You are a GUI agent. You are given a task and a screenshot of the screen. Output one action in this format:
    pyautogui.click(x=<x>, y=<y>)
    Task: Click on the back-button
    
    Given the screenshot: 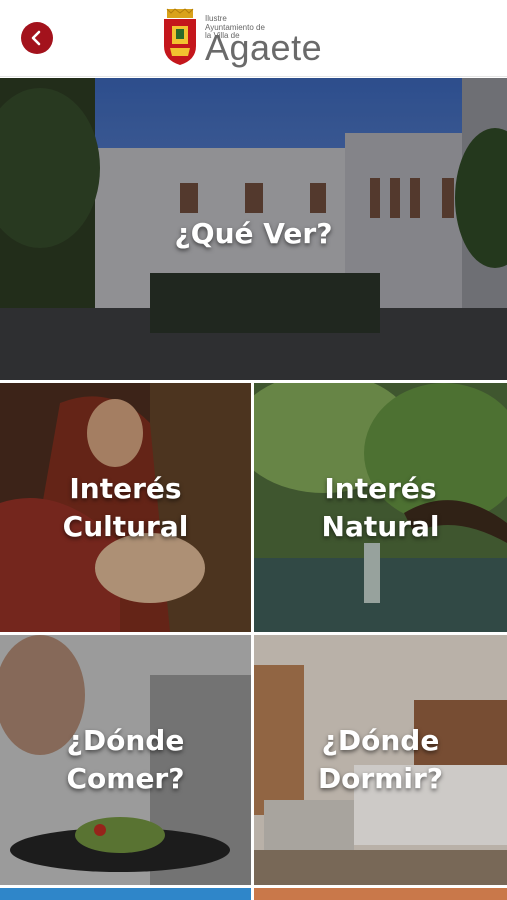 What is the action you would take?
    pyautogui.click(x=37, y=38)
    